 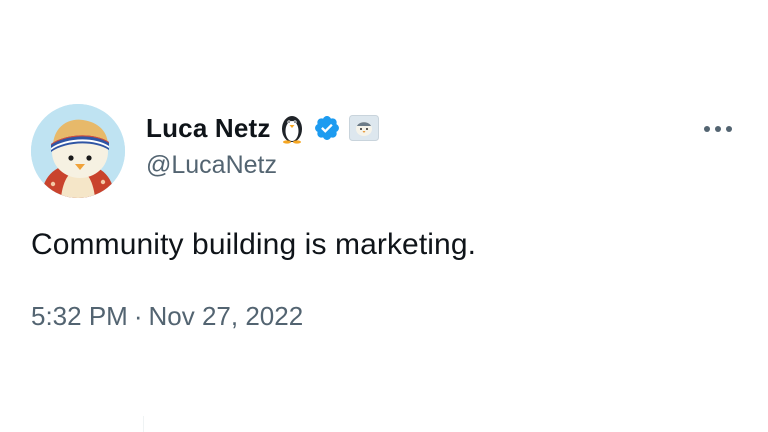 I want to click on tweet-timestamp: 5:32 PM · Nov 27, 2022, so click(x=167, y=316).